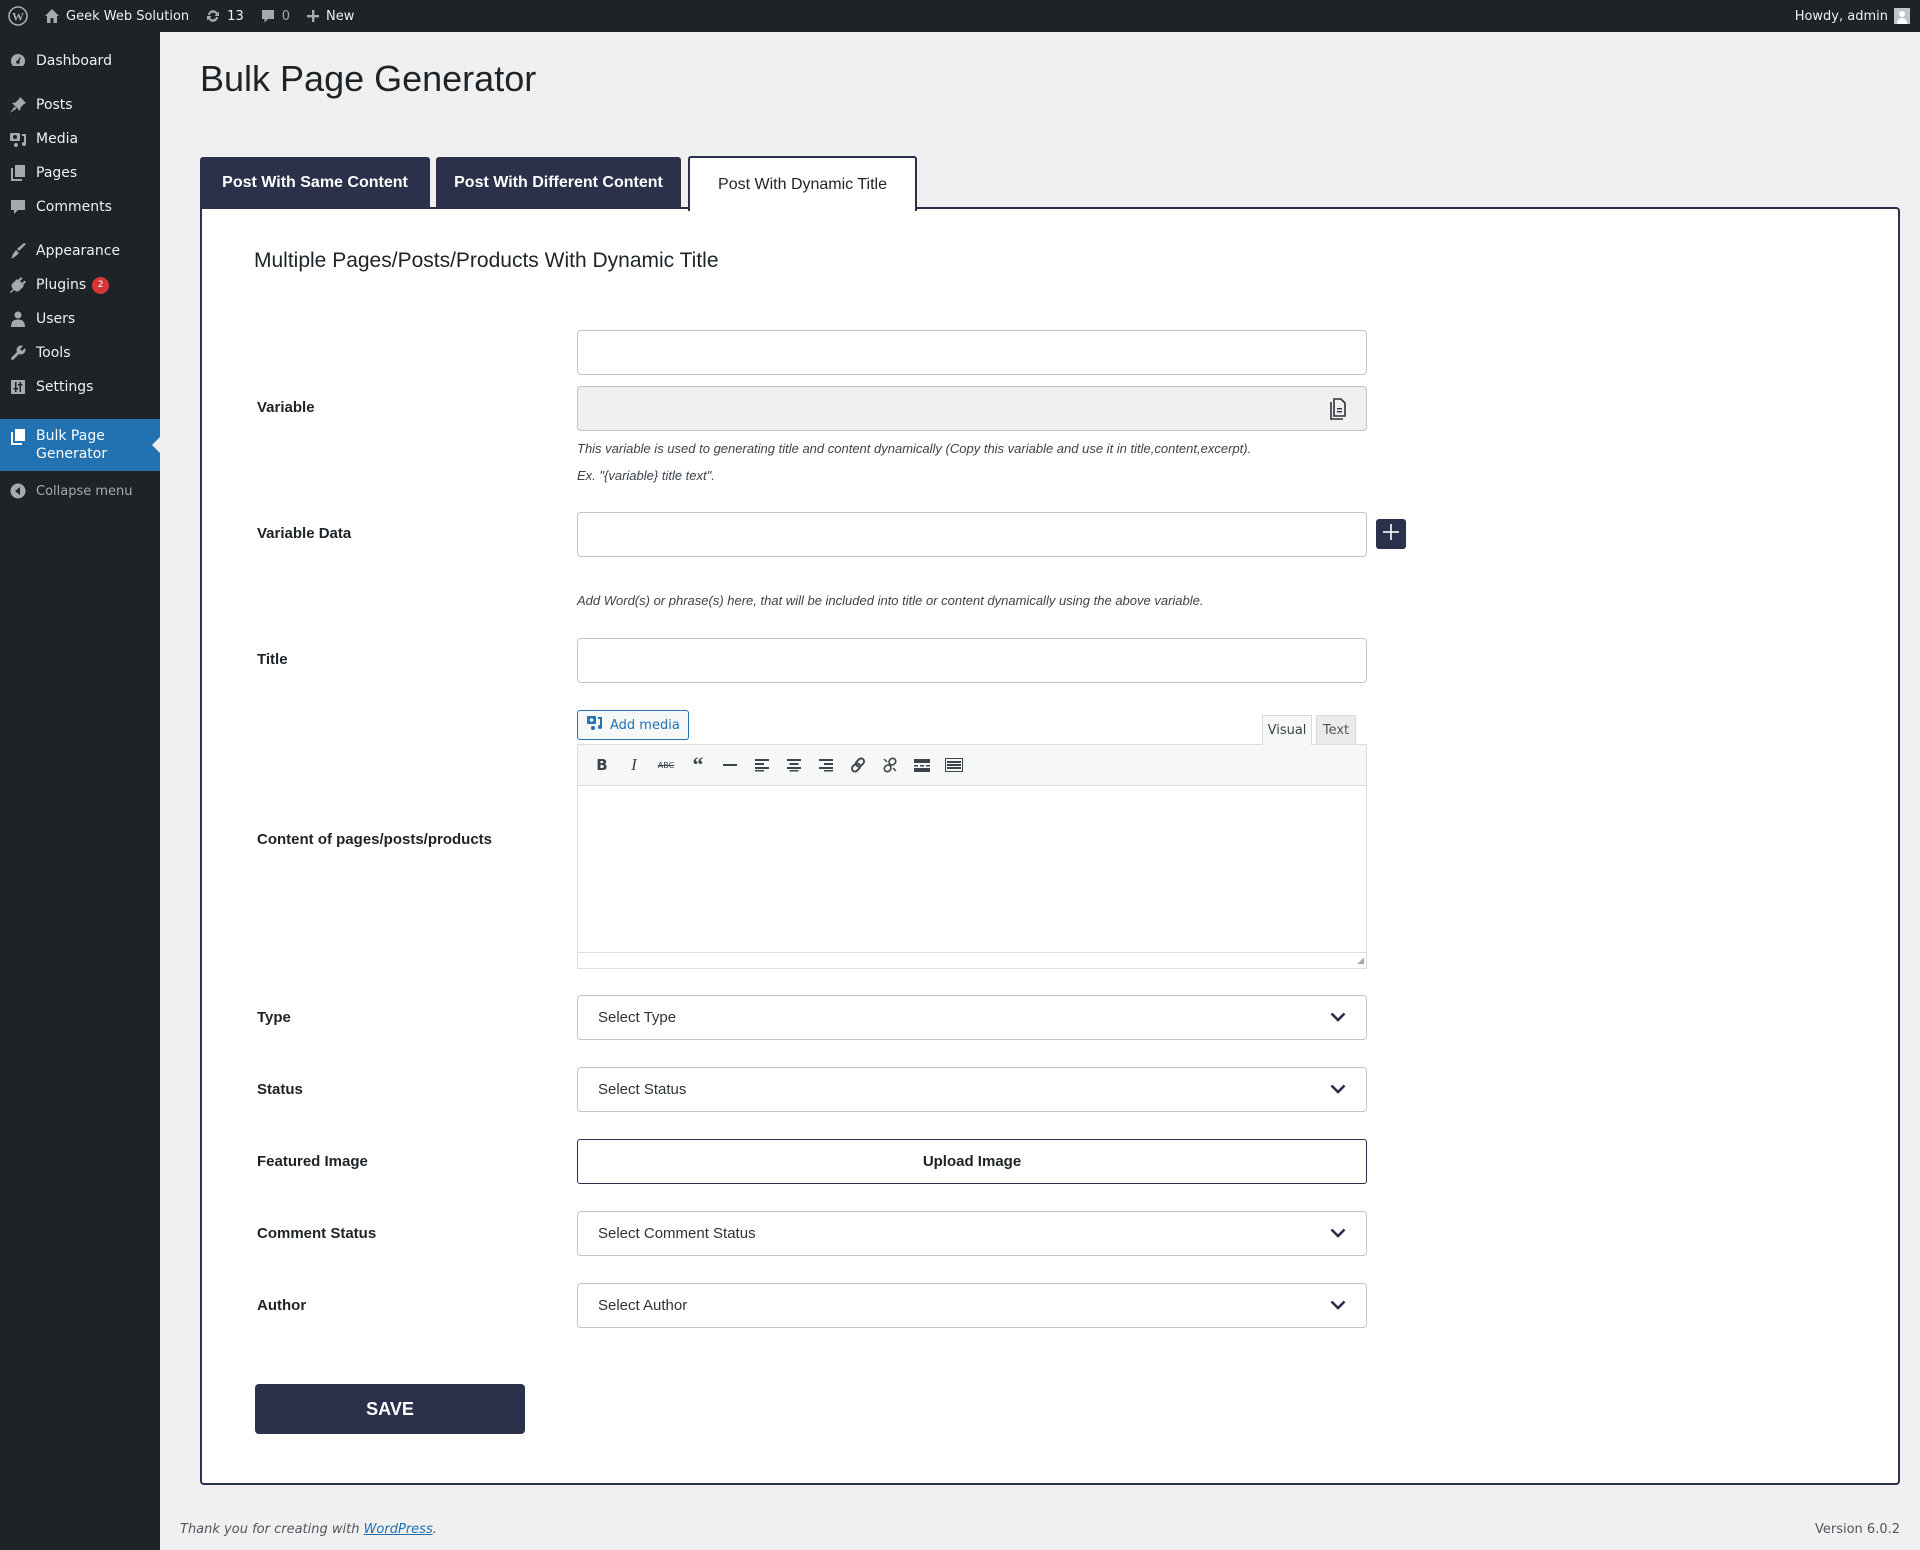 This screenshot has height=1550, width=1920. I want to click on status-label: Status, so click(280, 1089).